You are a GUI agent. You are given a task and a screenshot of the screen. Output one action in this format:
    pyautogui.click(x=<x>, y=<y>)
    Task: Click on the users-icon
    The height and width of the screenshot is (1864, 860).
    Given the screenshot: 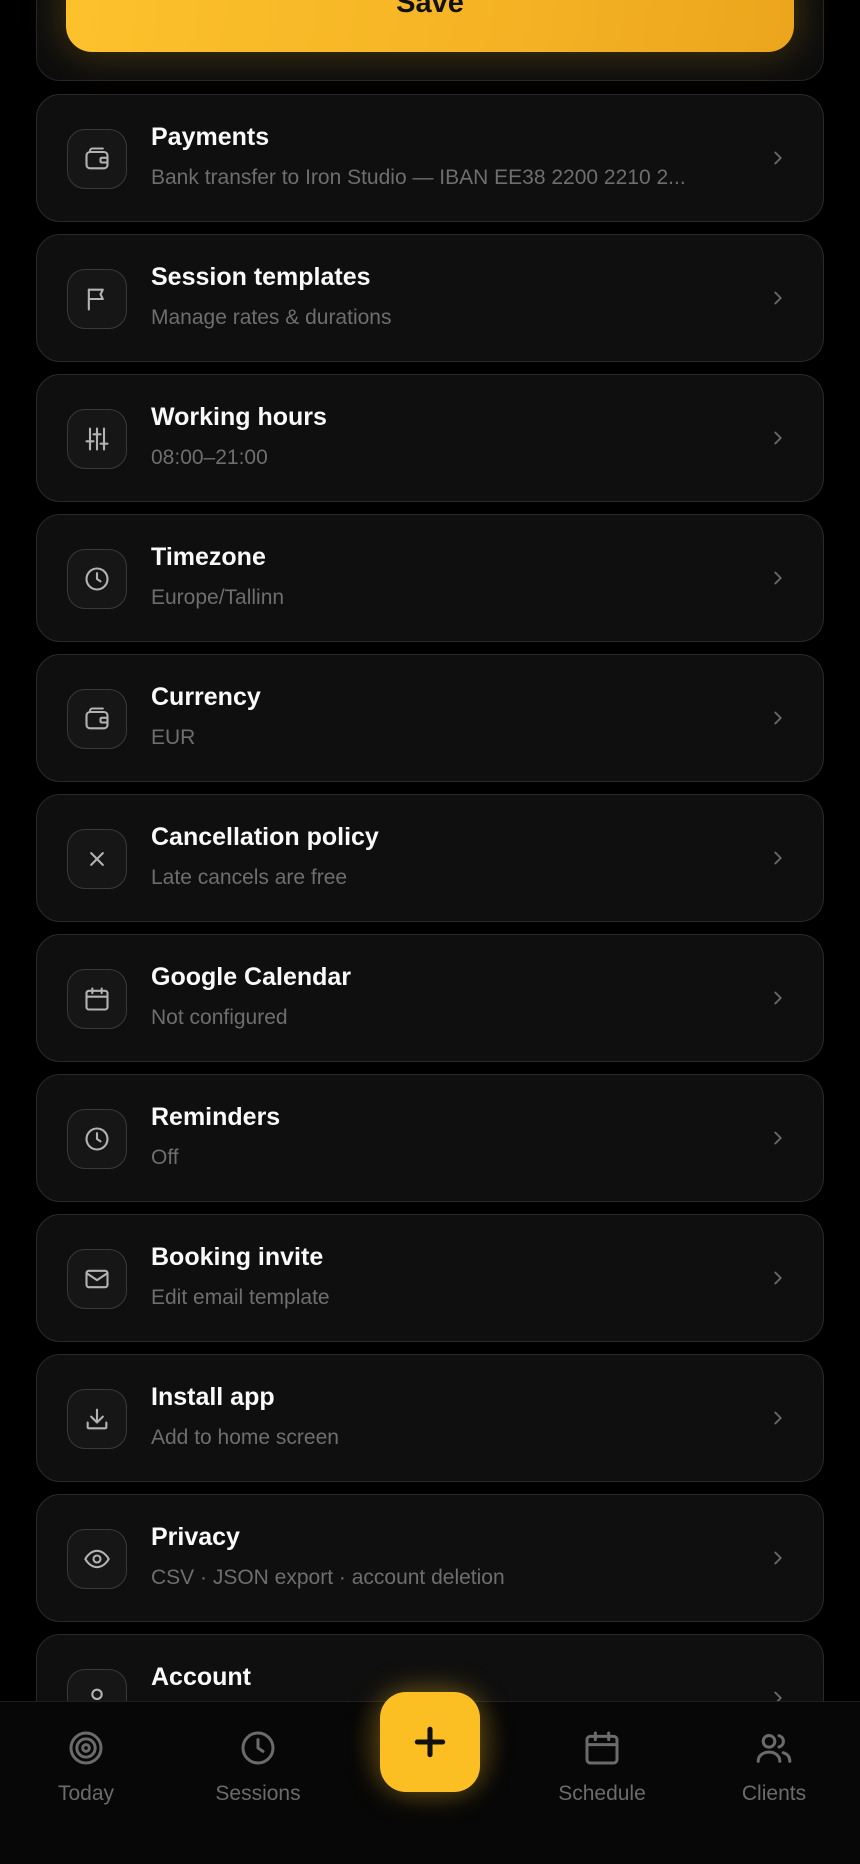 What is the action you would take?
    pyautogui.click(x=774, y=1748)
    